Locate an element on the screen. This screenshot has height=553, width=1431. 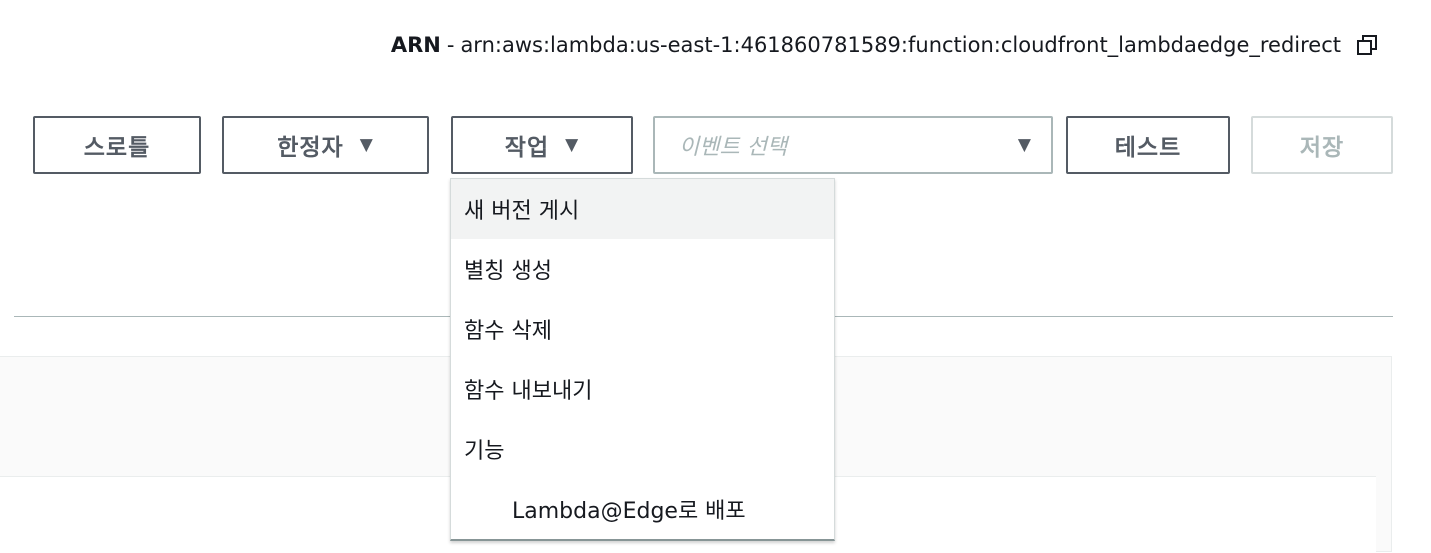
actions-button-label: 작업 is located at coordinates (527, 148).